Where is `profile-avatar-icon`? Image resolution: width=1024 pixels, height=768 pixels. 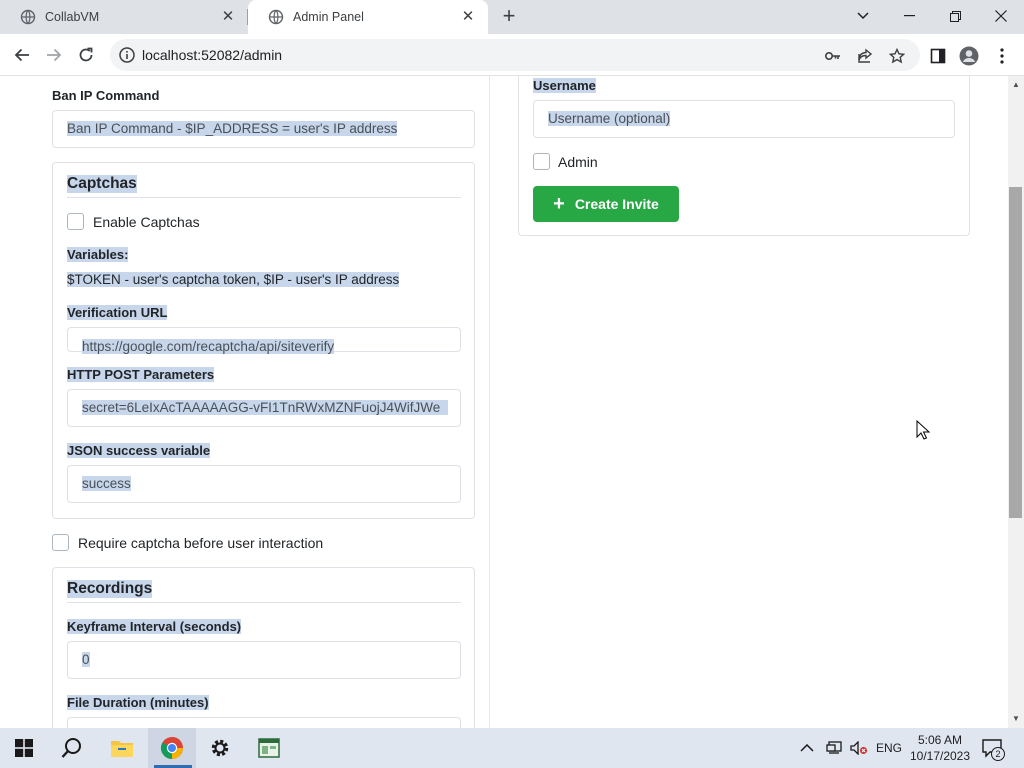 profile-avatar-icon is located at coordinates (969, 56).